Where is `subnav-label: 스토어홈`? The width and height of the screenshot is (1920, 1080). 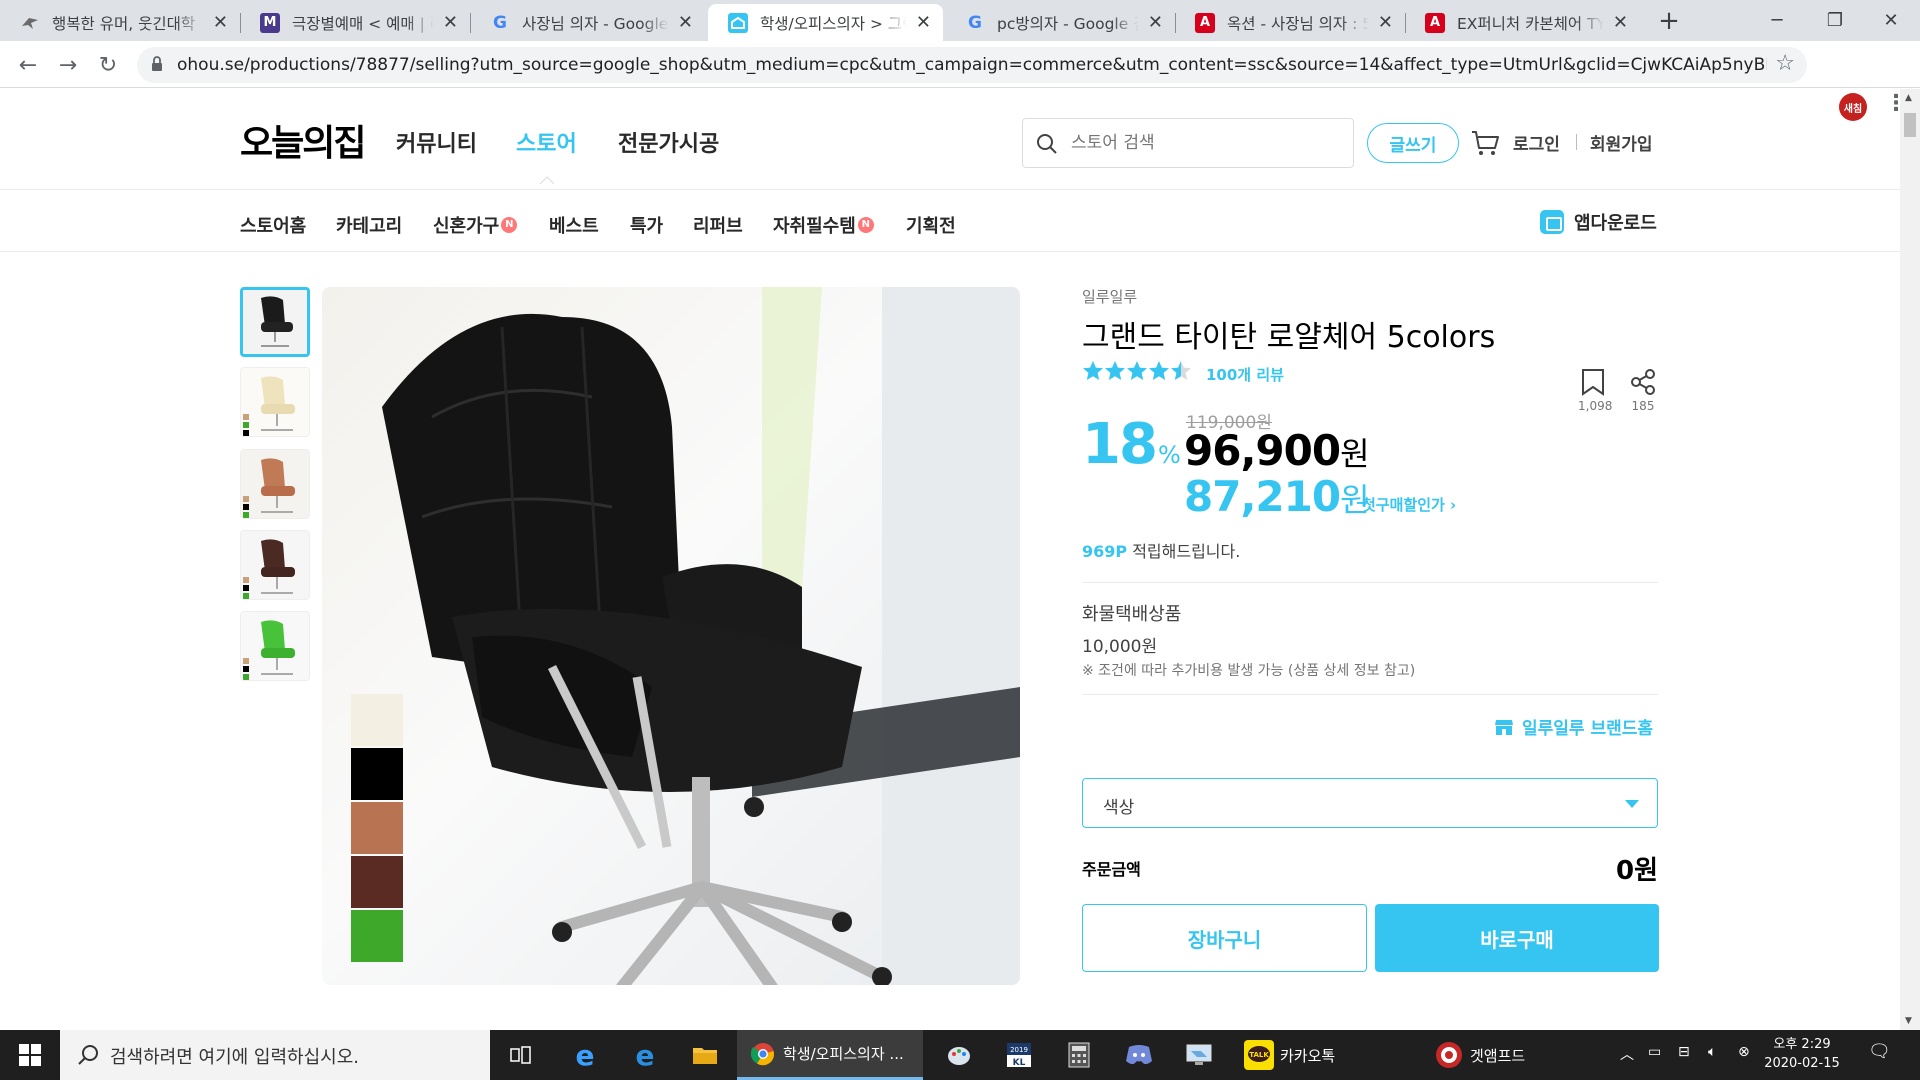 subnav-label: 스토어홈 is located at coordinates (273, 226).